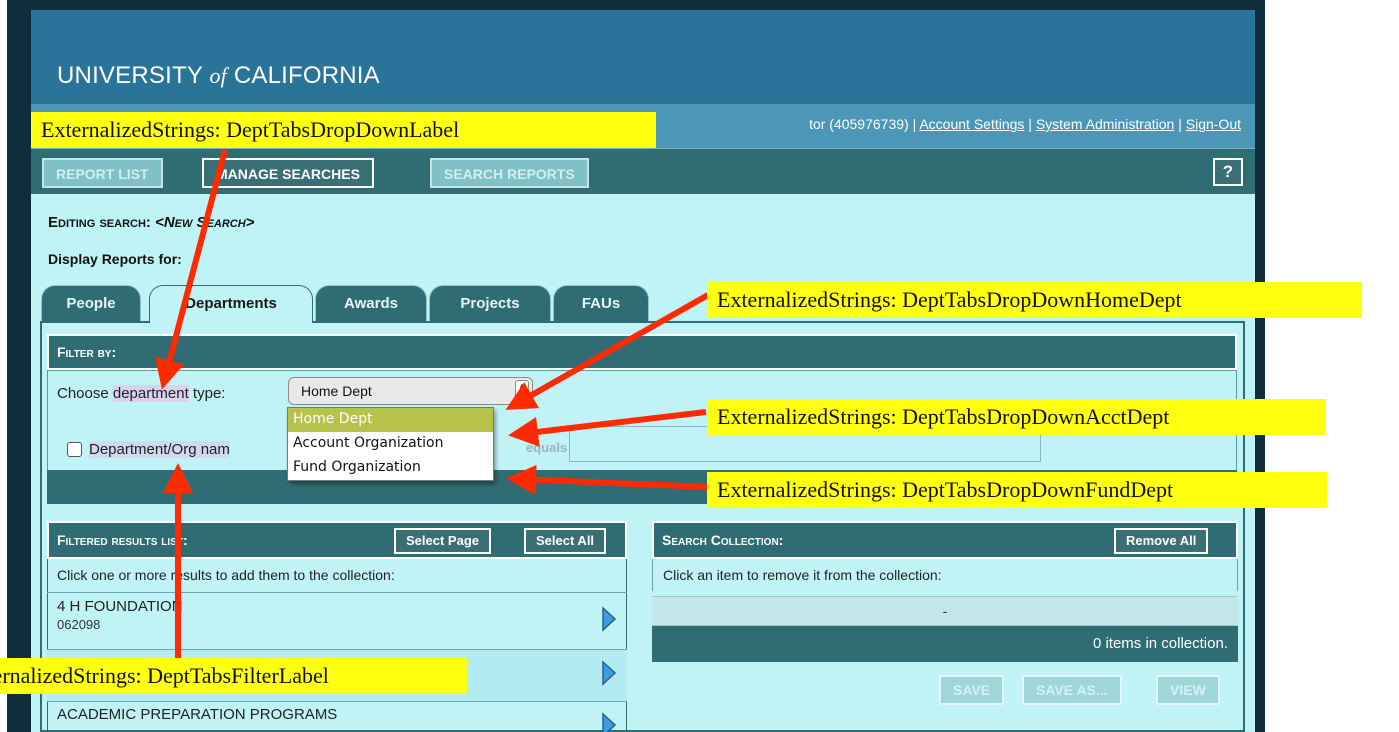 The width and height of the screenshot is (1399, 732). I want to click on list-item: ACADEMIC PREPARATION PROGRAMS, so click(337, 717).